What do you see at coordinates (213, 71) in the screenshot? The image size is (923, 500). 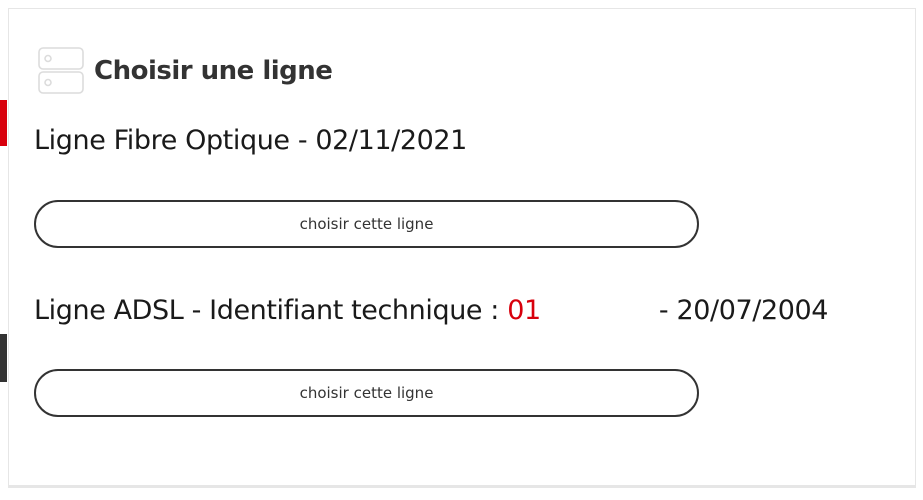 I see `panel-title: Choisir une ligne` at bounding box center [213, 71].